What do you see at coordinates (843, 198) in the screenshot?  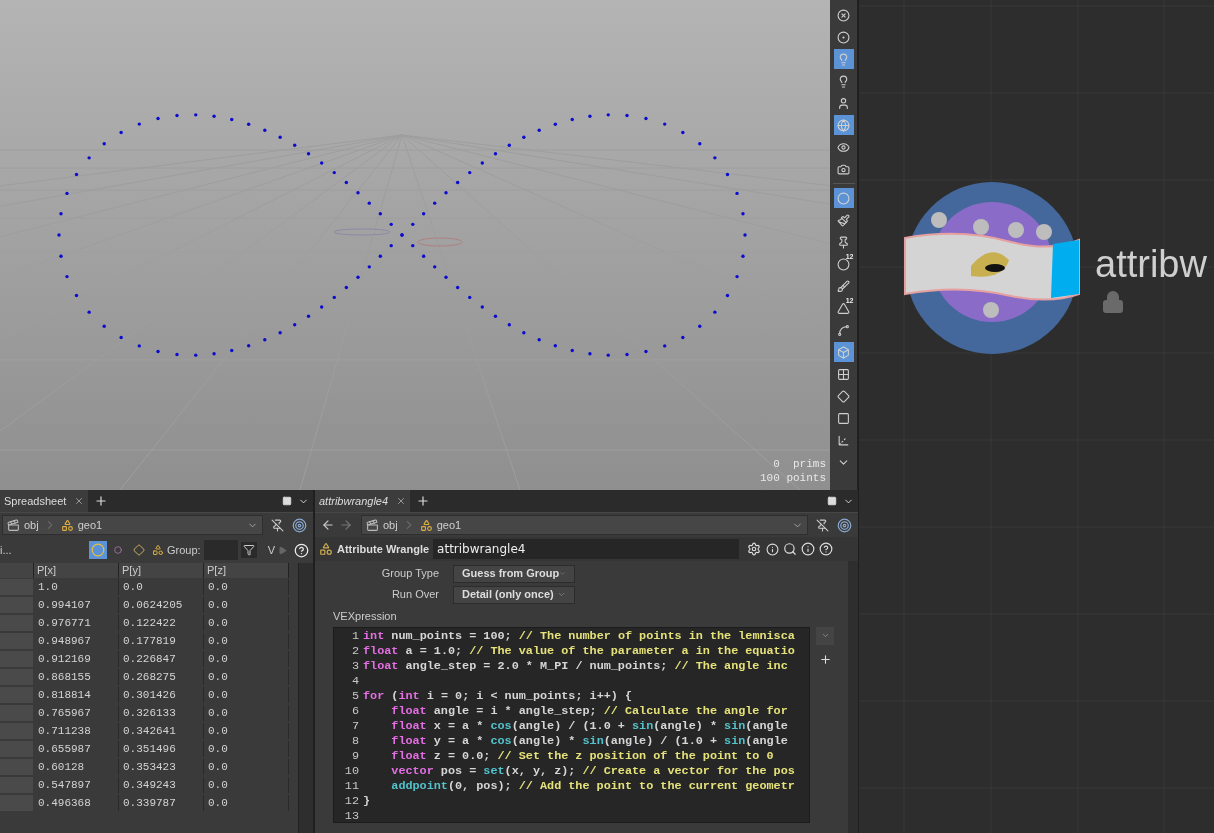 I see `dot-toggle` at bounding box center [843, 198].